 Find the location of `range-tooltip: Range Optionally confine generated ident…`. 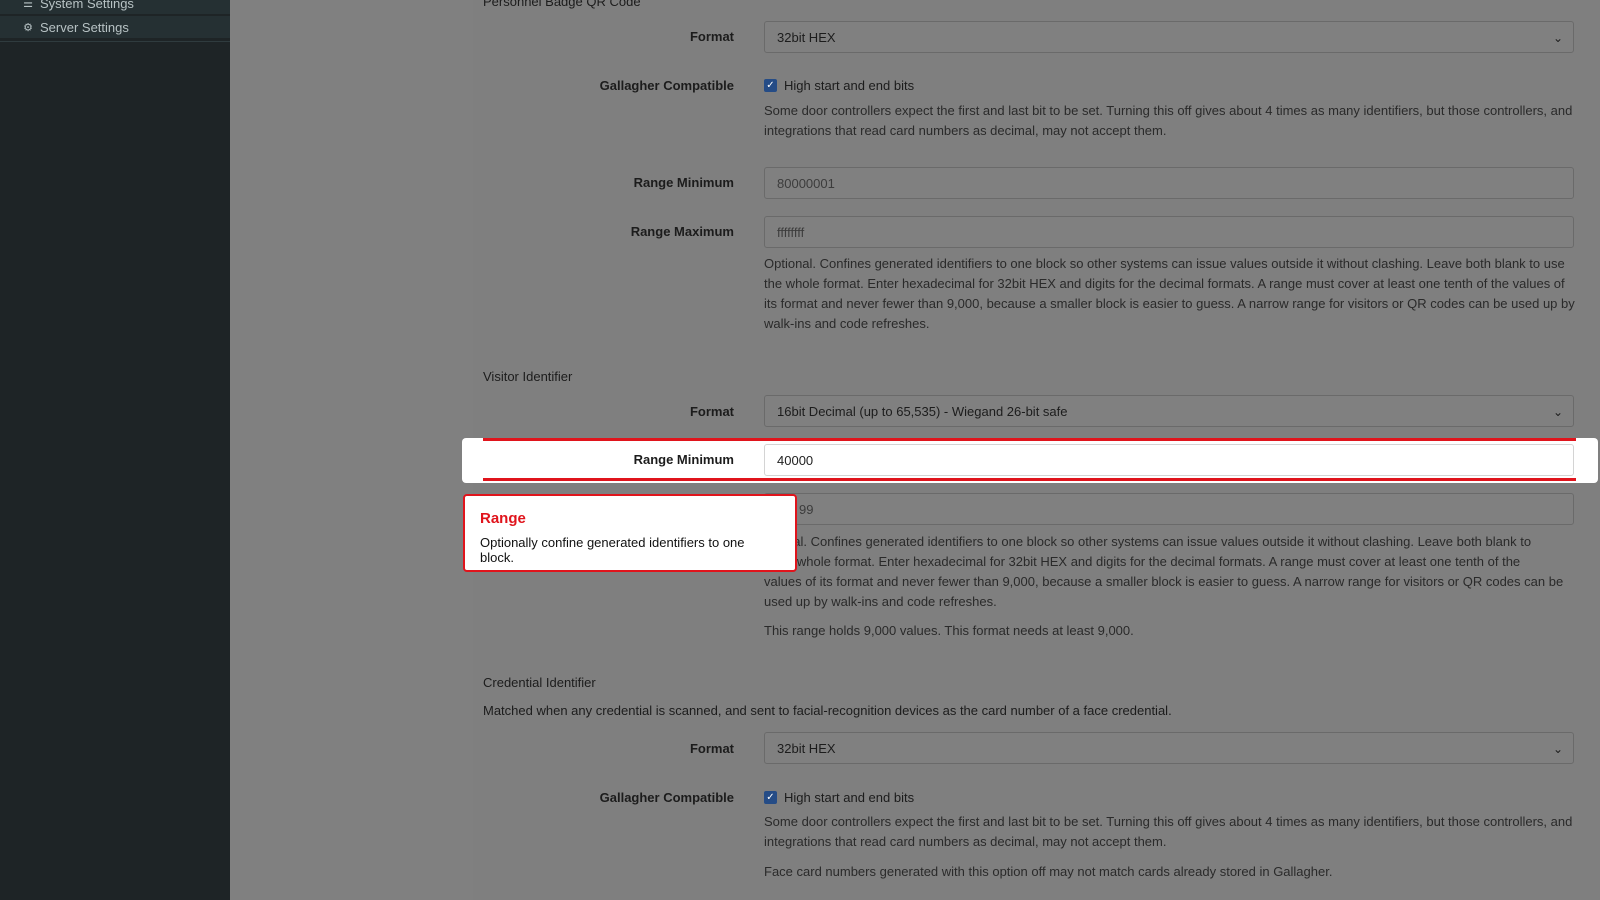

range-tooltip: Range Optionally confine generated ident… is located at coordinates (630, 533).